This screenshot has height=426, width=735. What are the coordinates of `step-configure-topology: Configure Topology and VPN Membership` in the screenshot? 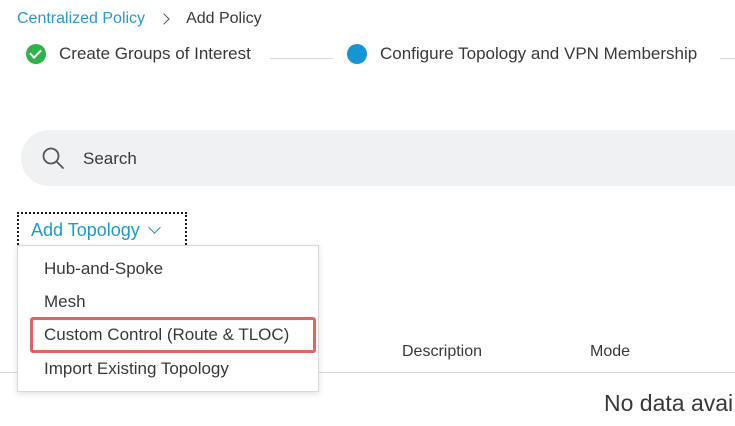 It's located at (522, 54).